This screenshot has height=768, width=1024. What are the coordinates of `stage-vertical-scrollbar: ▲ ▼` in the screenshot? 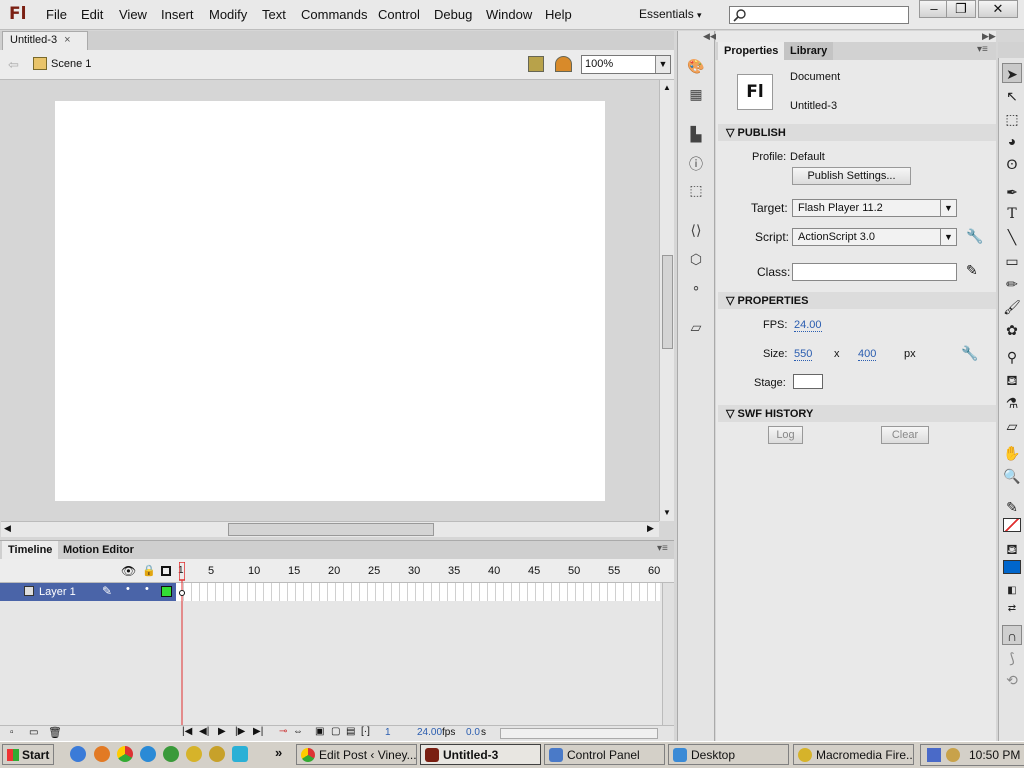 It's located at (666, 300).